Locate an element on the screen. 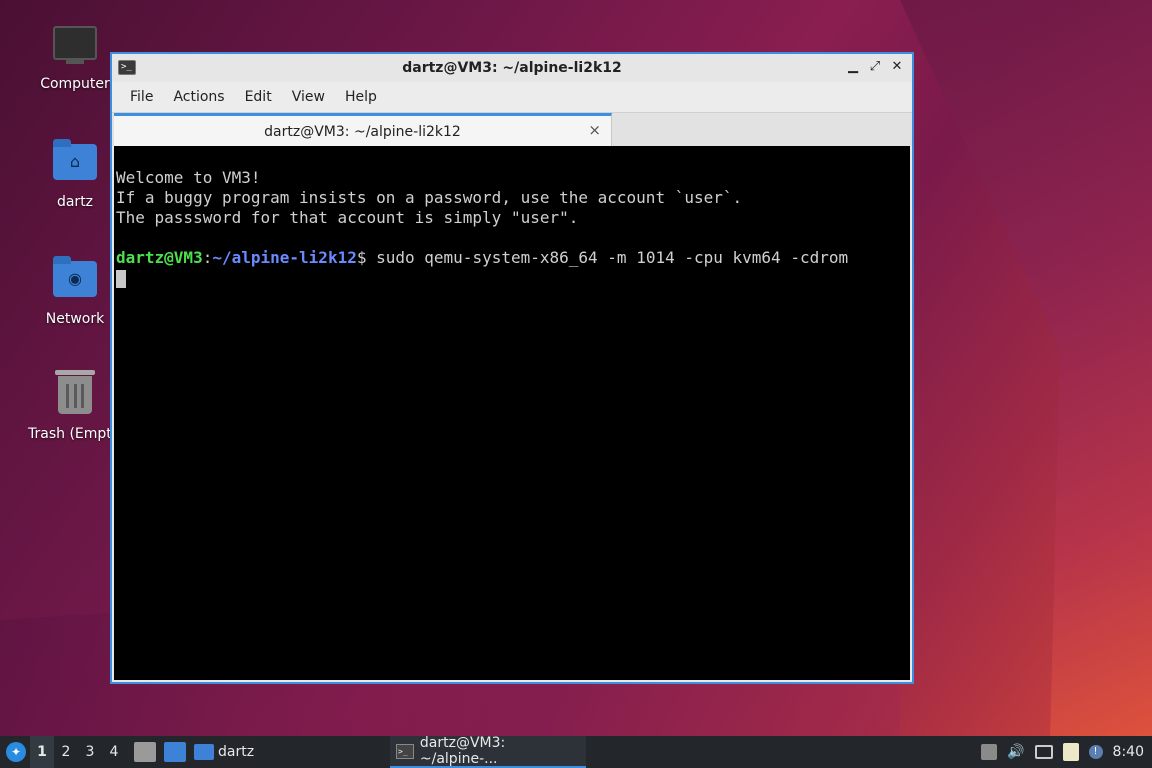 This screenshot has height=768, width=1152. terminal-app-icon: >_ is located at coordinates (127, 67).